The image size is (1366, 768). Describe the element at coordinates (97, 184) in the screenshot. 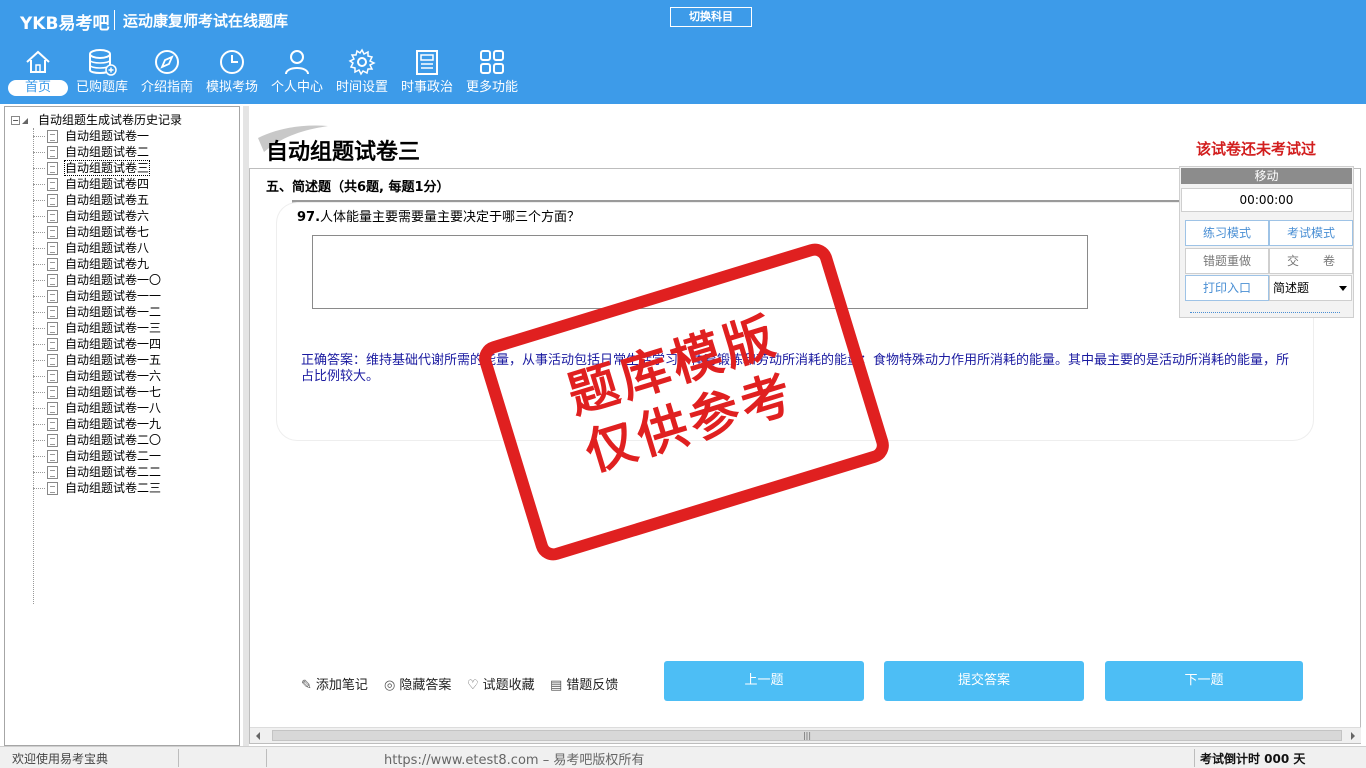

I see `tree-item: 自动组题试卷四` at that location.